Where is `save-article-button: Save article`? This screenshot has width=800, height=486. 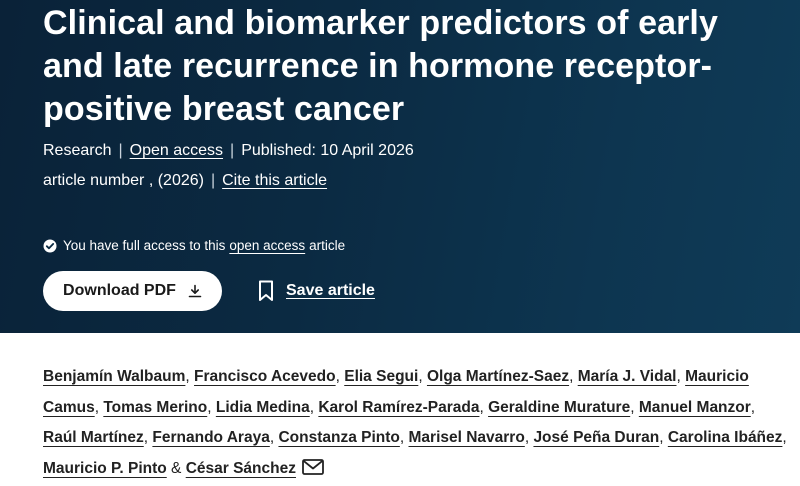 save-article-button: Save article is located at coordinates (316, 291).